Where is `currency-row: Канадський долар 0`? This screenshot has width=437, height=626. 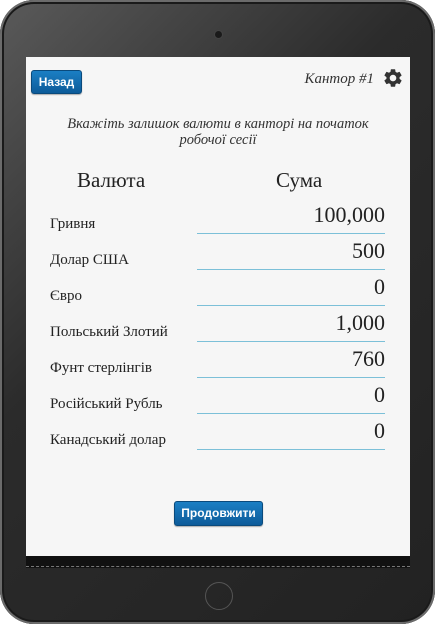 currency-row: Канадський долар 0 is located at coordinates (218, 433).